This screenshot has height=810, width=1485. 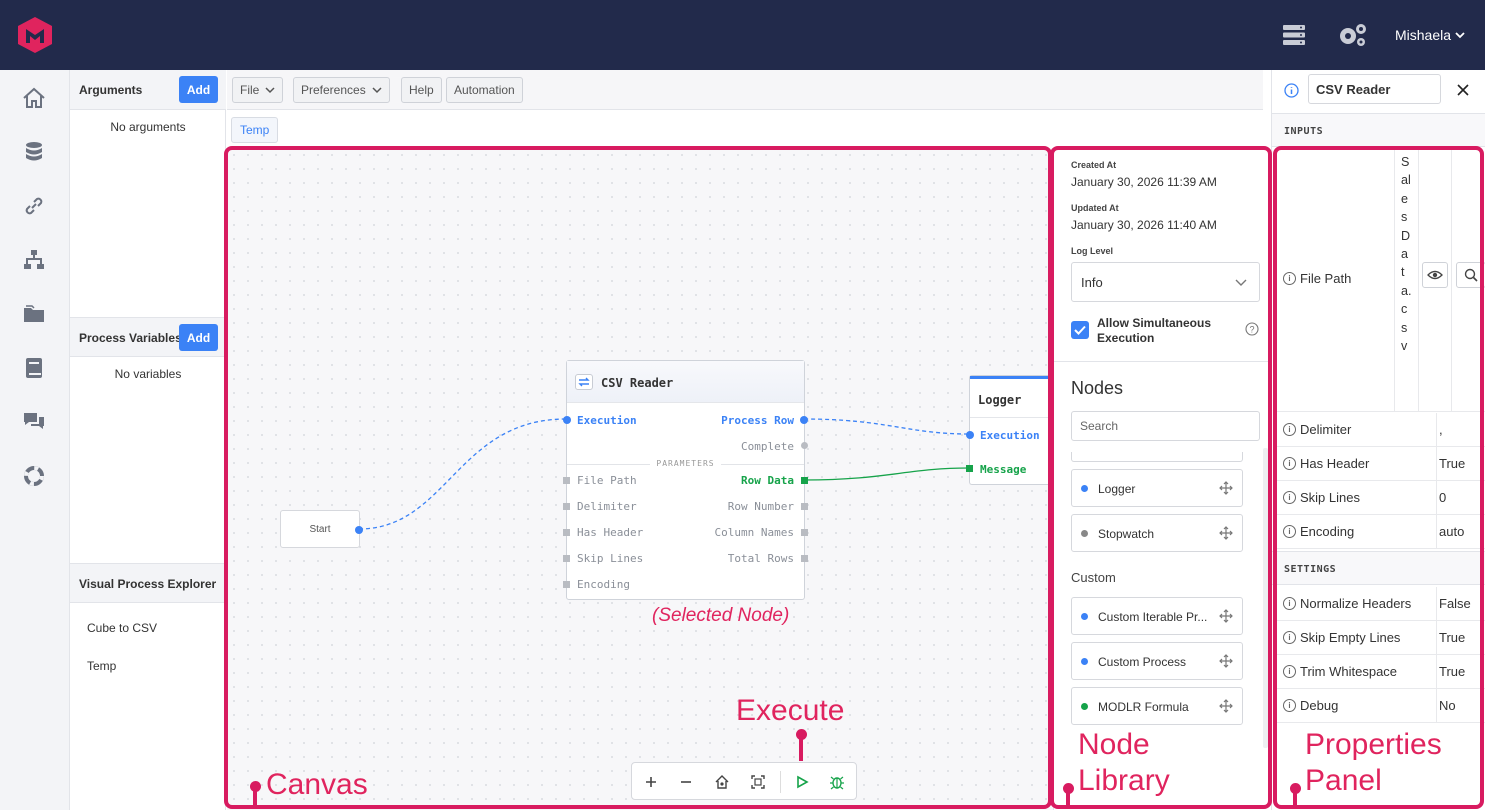 What do you see at coordinates (804, 420) in the screenshot?
I see `csv-output-process-row-port` at bounding box center [804, 420].